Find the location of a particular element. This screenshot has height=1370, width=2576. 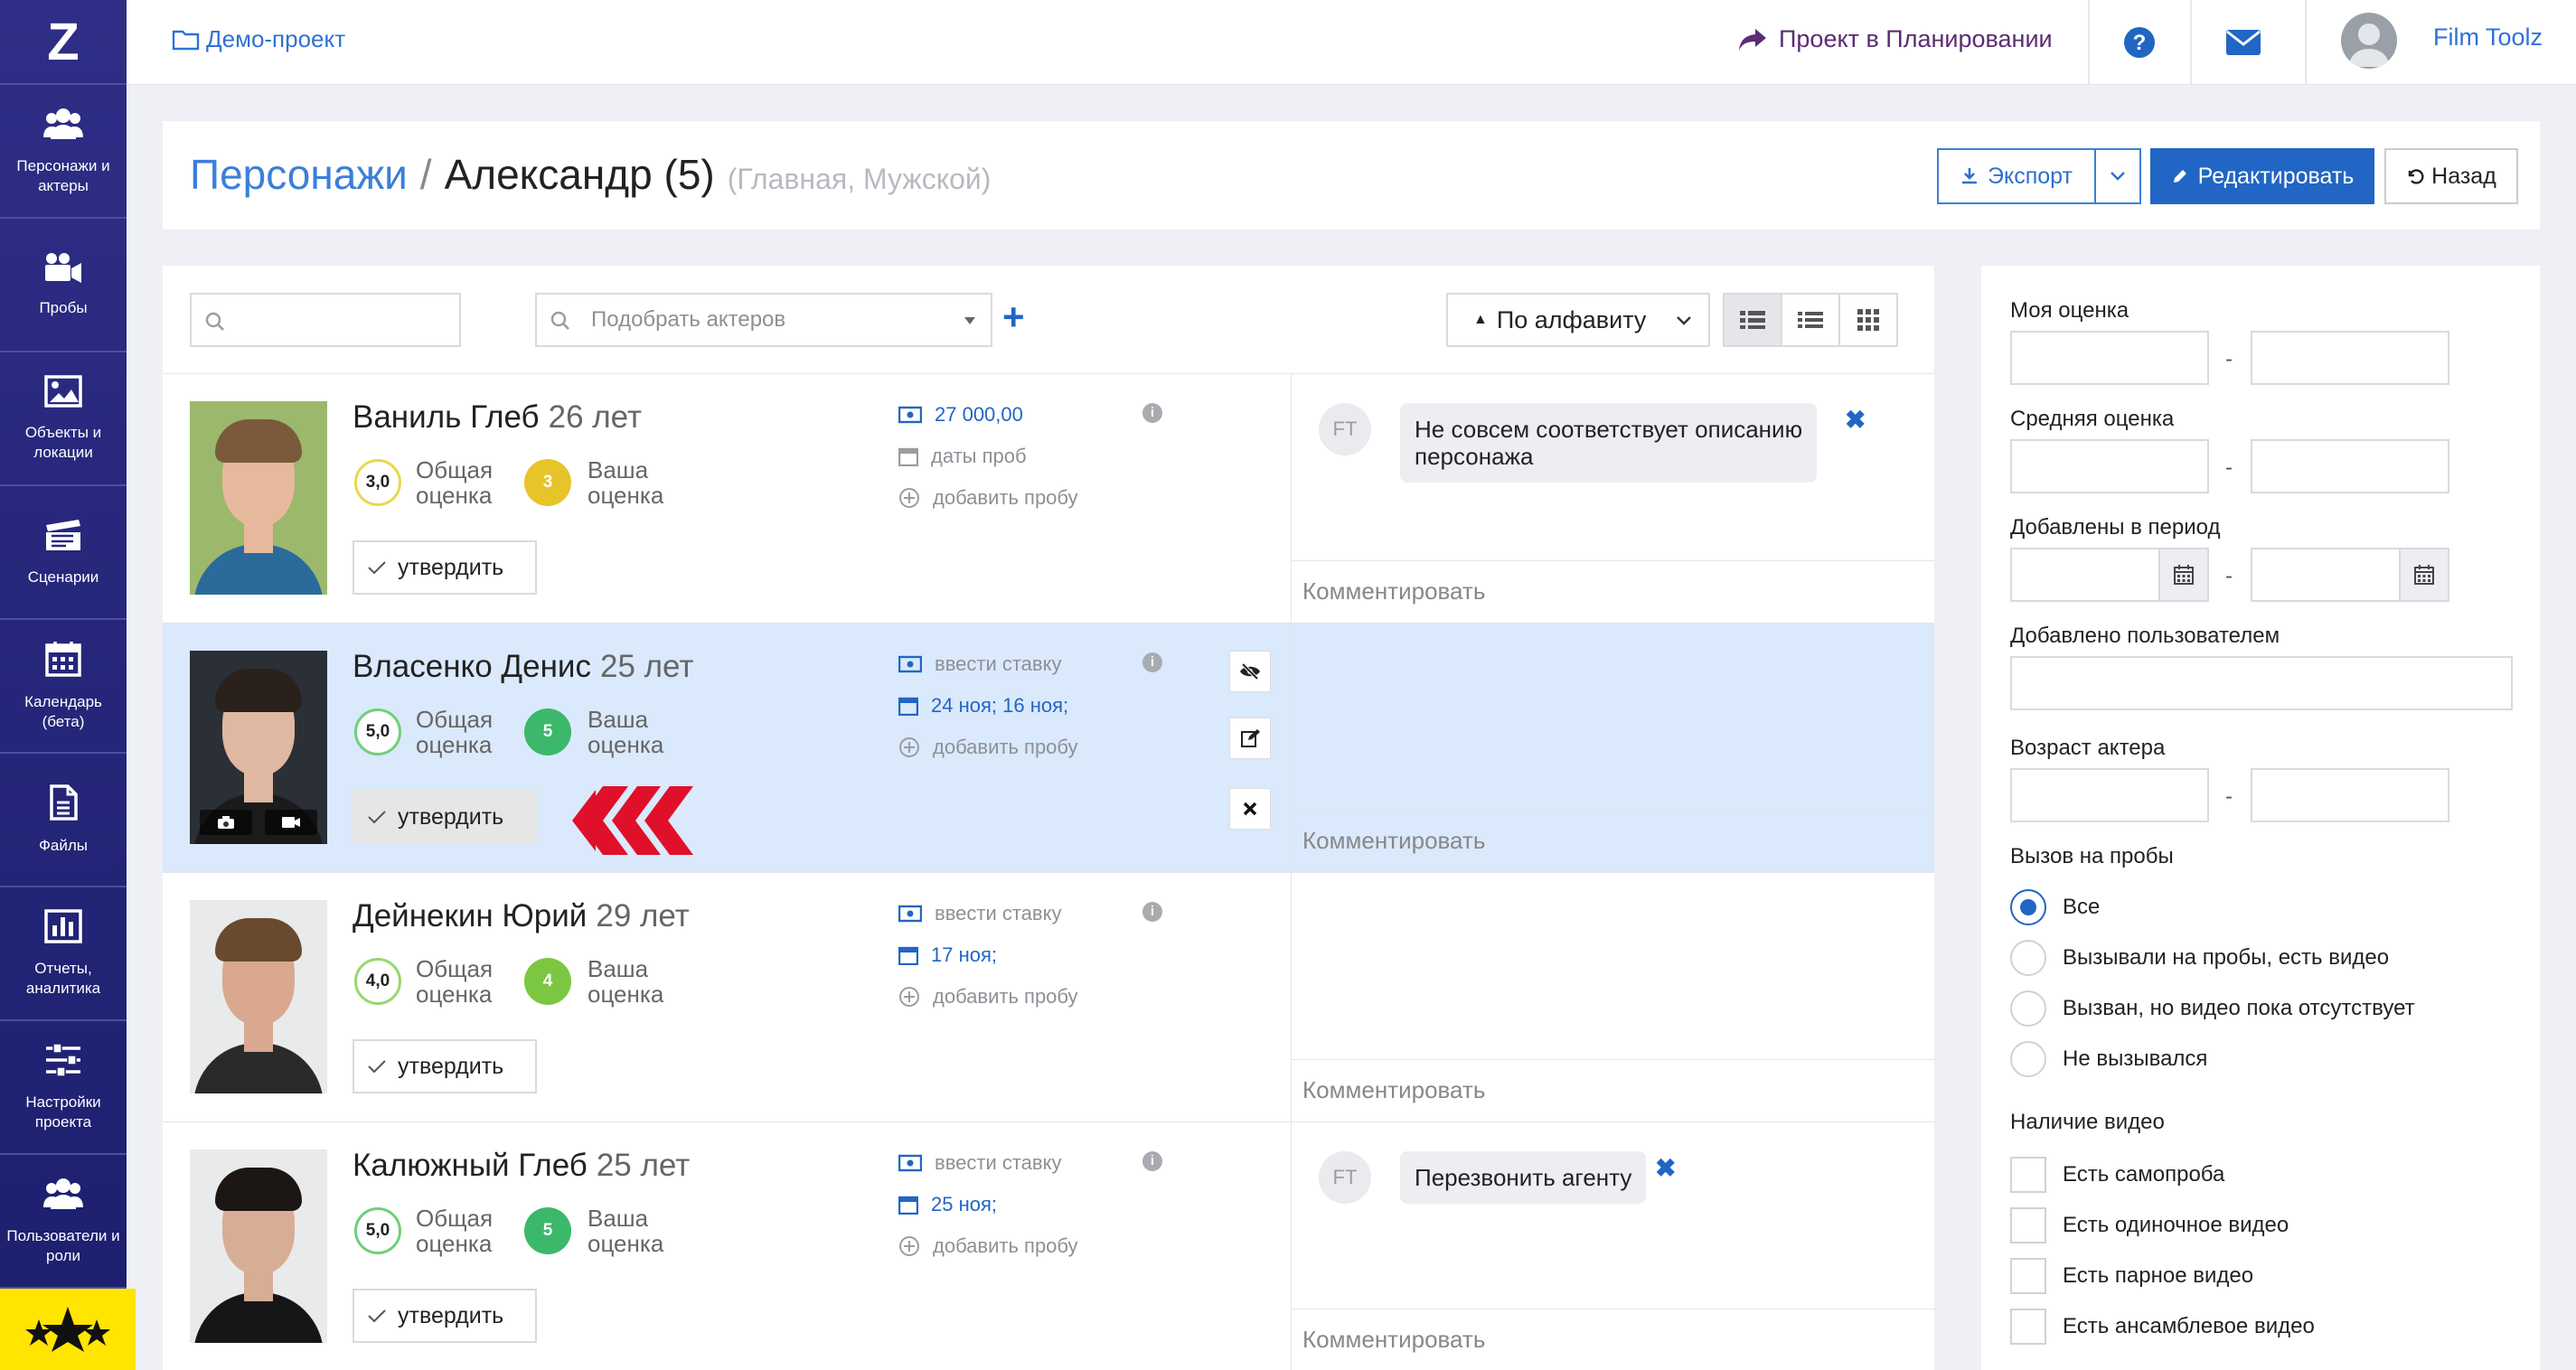

edit-button: Редактировать is located at coordinates (2262, 176).